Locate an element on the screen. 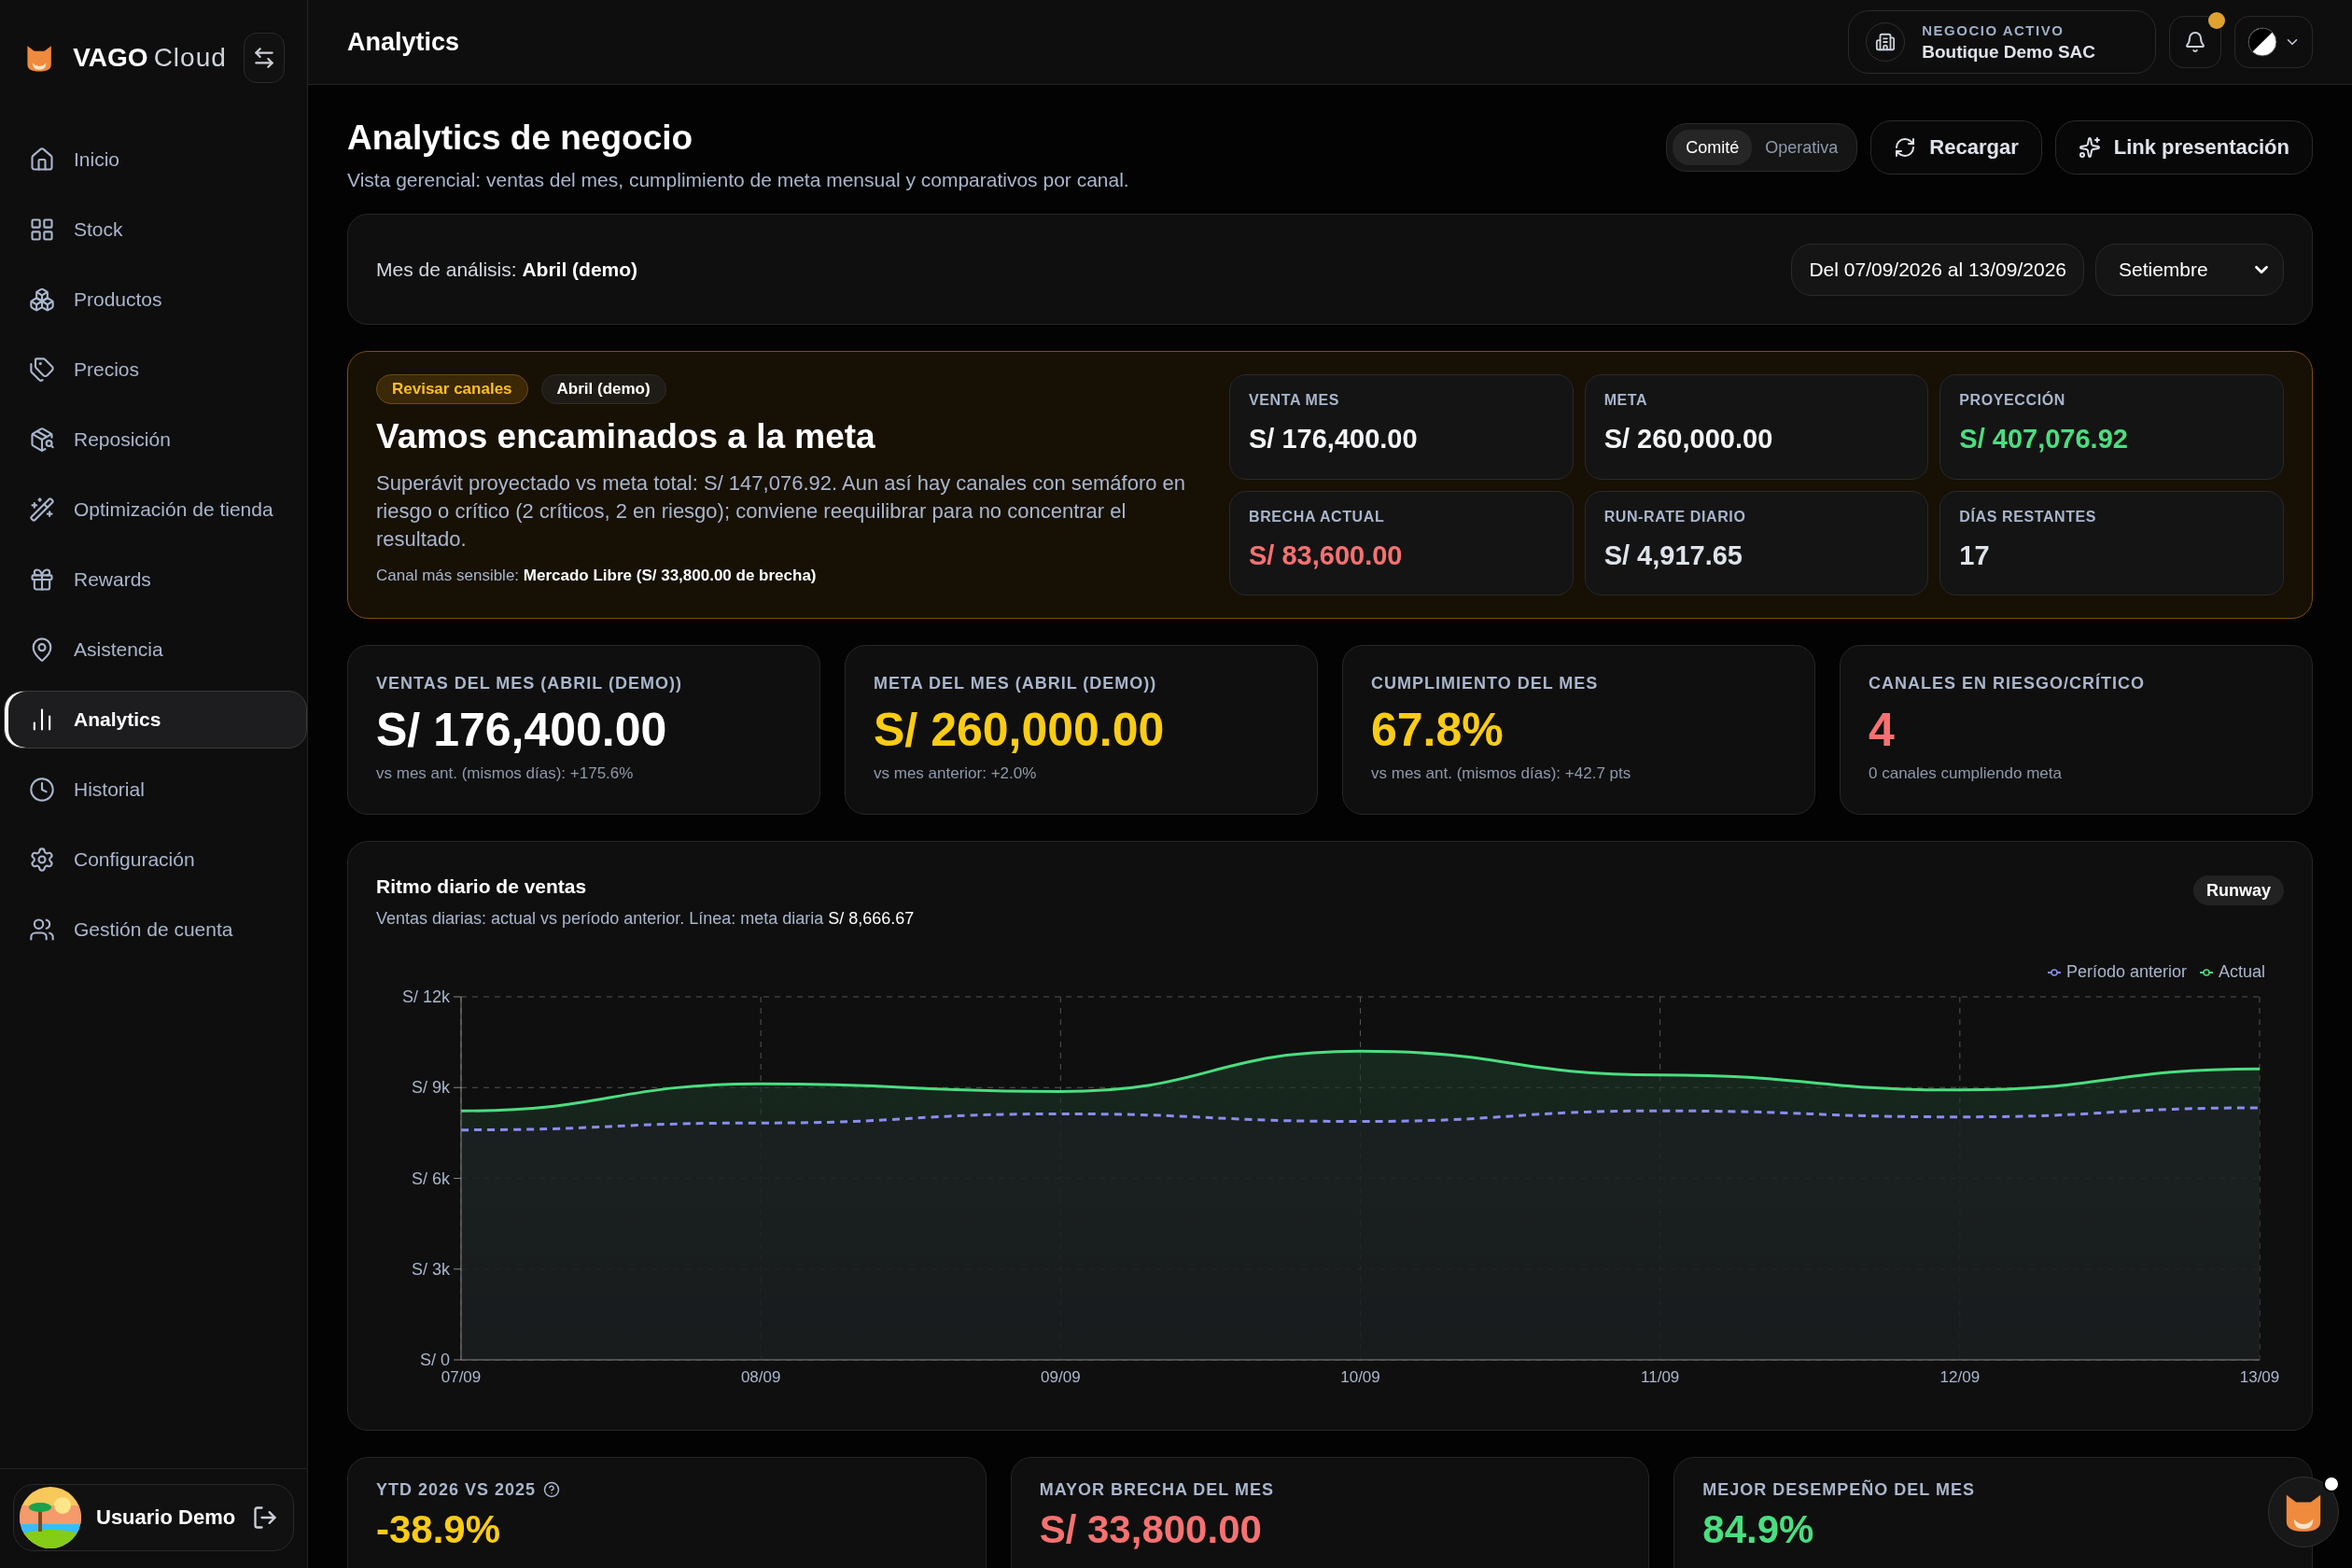 This screenshot has height=1568, width=2352. grid-icon is located at coordinates (42, 230).